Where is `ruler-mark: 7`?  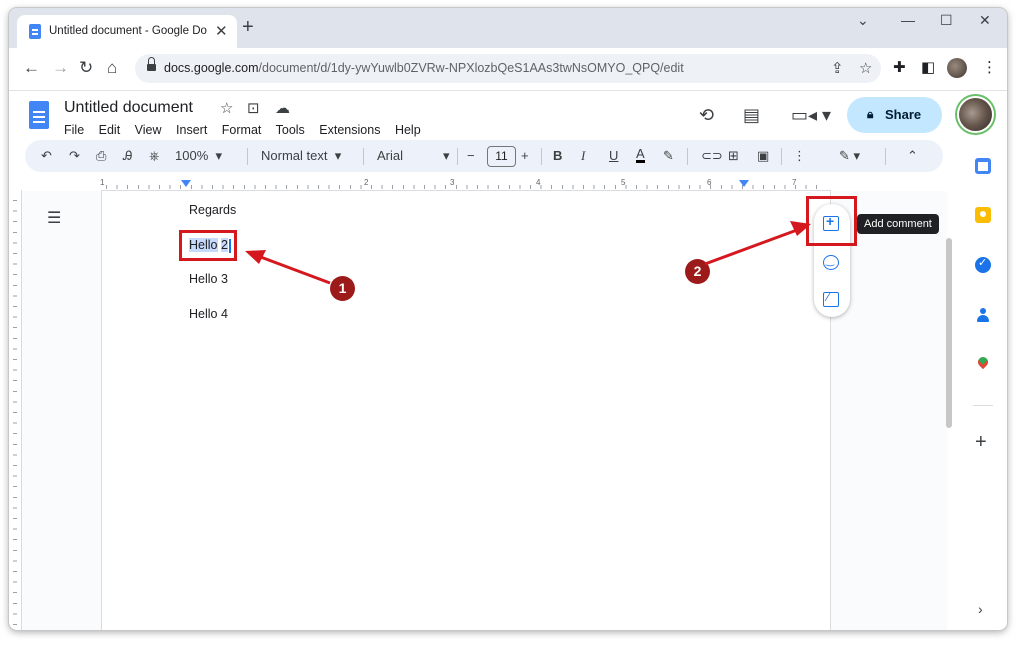
ruler-mark: 7 is located at coordinates (794, 182).